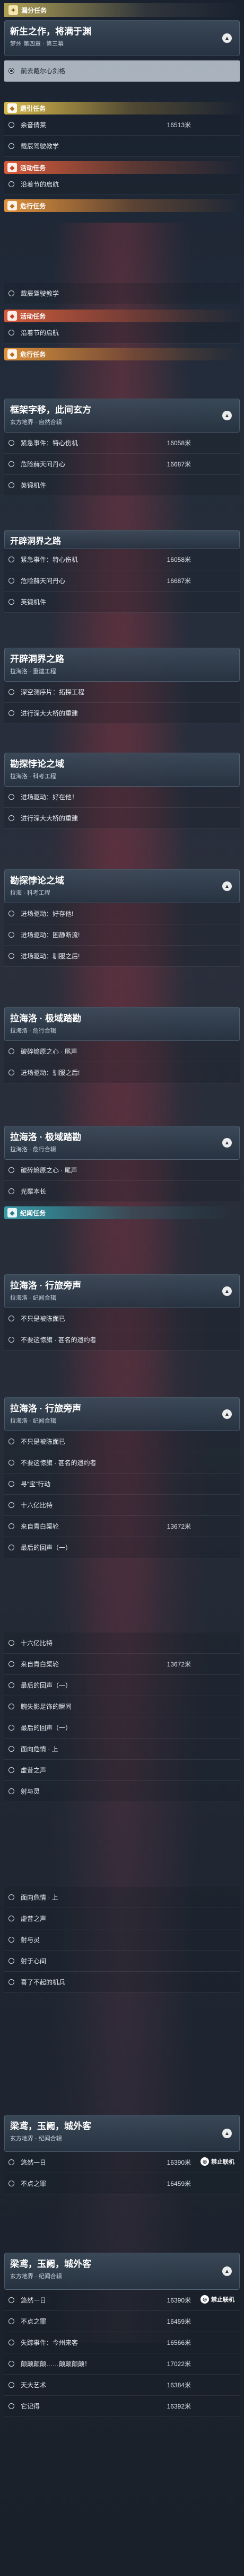 This screenshot has width=244, height=2576. I want to click on list-item-label: 颠颠颠颠……颠颠颠颠！, so click(56, 2364).